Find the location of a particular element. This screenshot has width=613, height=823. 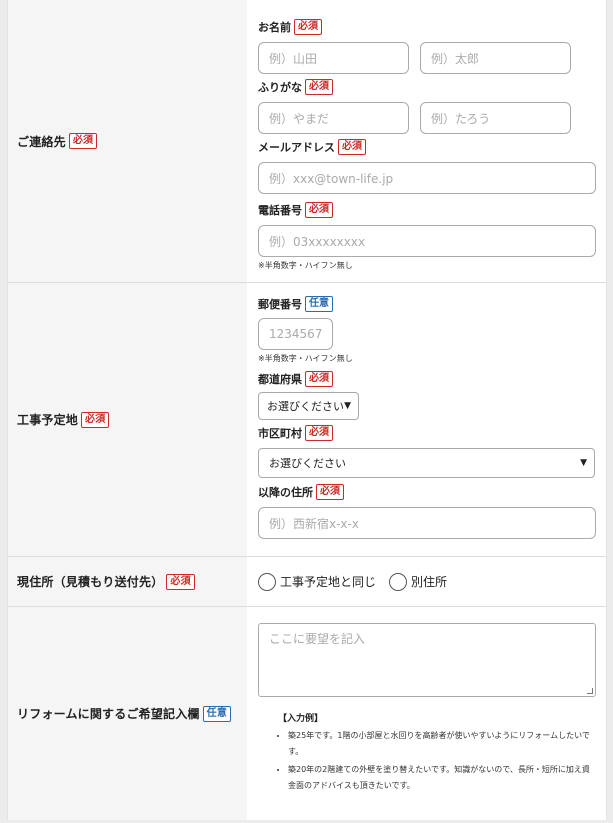

address-input: 例）西新宿x-x-x is located at coordinates (427, 523).